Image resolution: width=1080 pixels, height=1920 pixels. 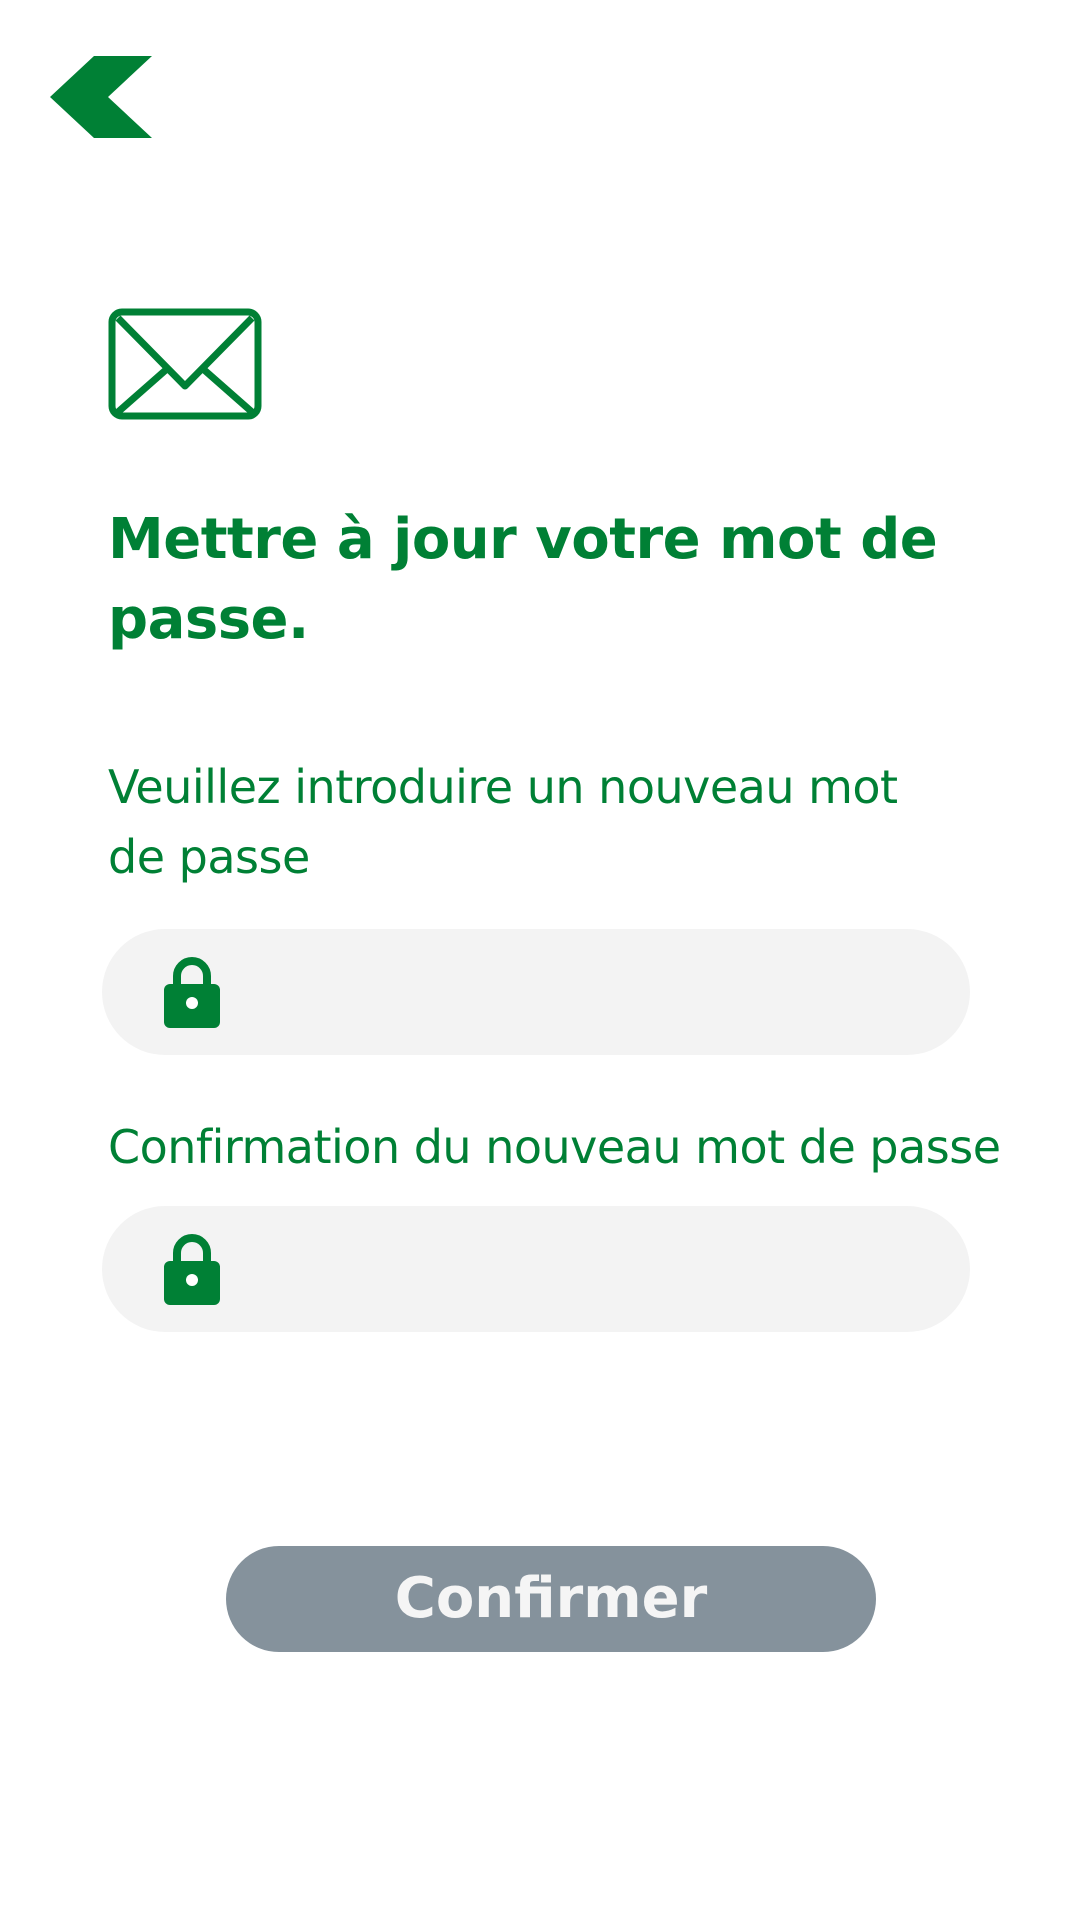 I want to click on confirm-password-input, so click(x=592, y=1269).